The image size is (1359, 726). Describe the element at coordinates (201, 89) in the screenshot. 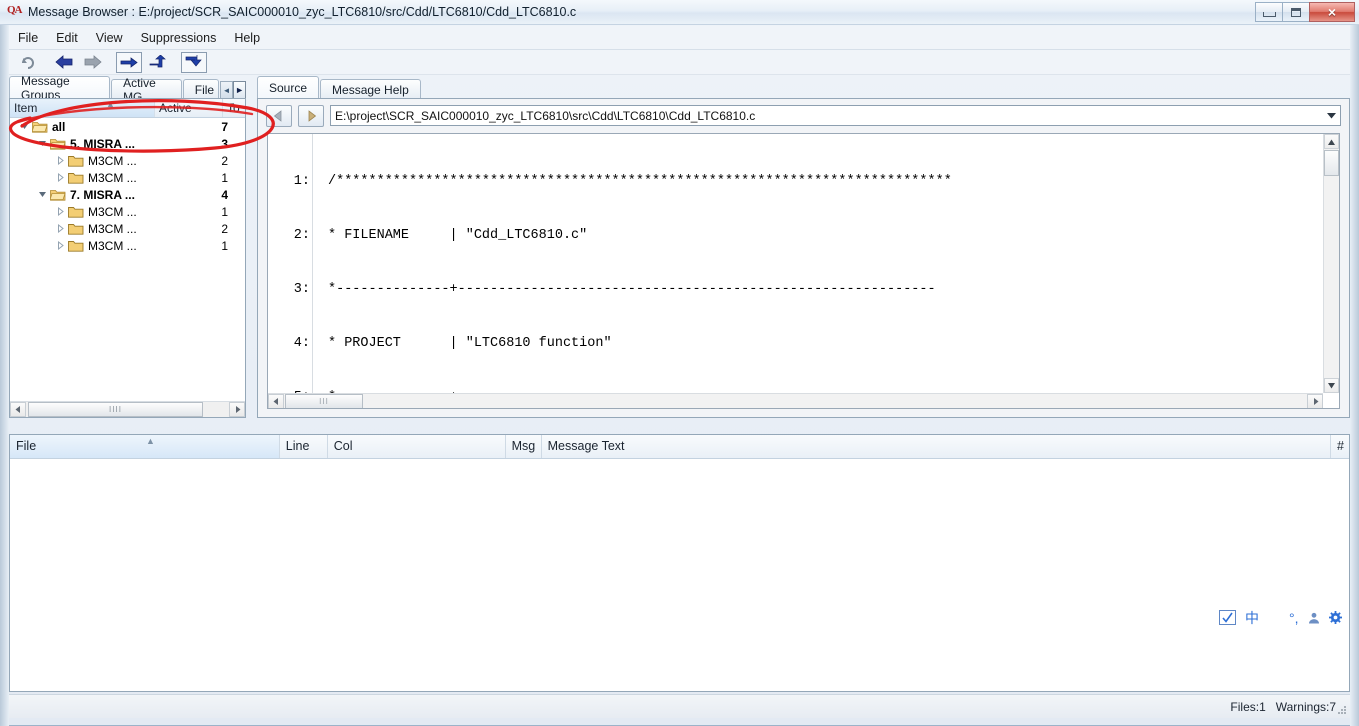

I see `tab-file: File` at that location.